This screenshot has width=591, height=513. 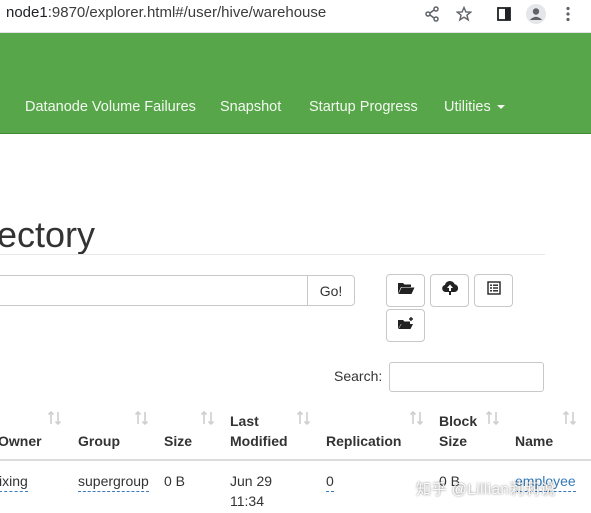 I want to click on url-host: node1, so click(x=27, y=12).